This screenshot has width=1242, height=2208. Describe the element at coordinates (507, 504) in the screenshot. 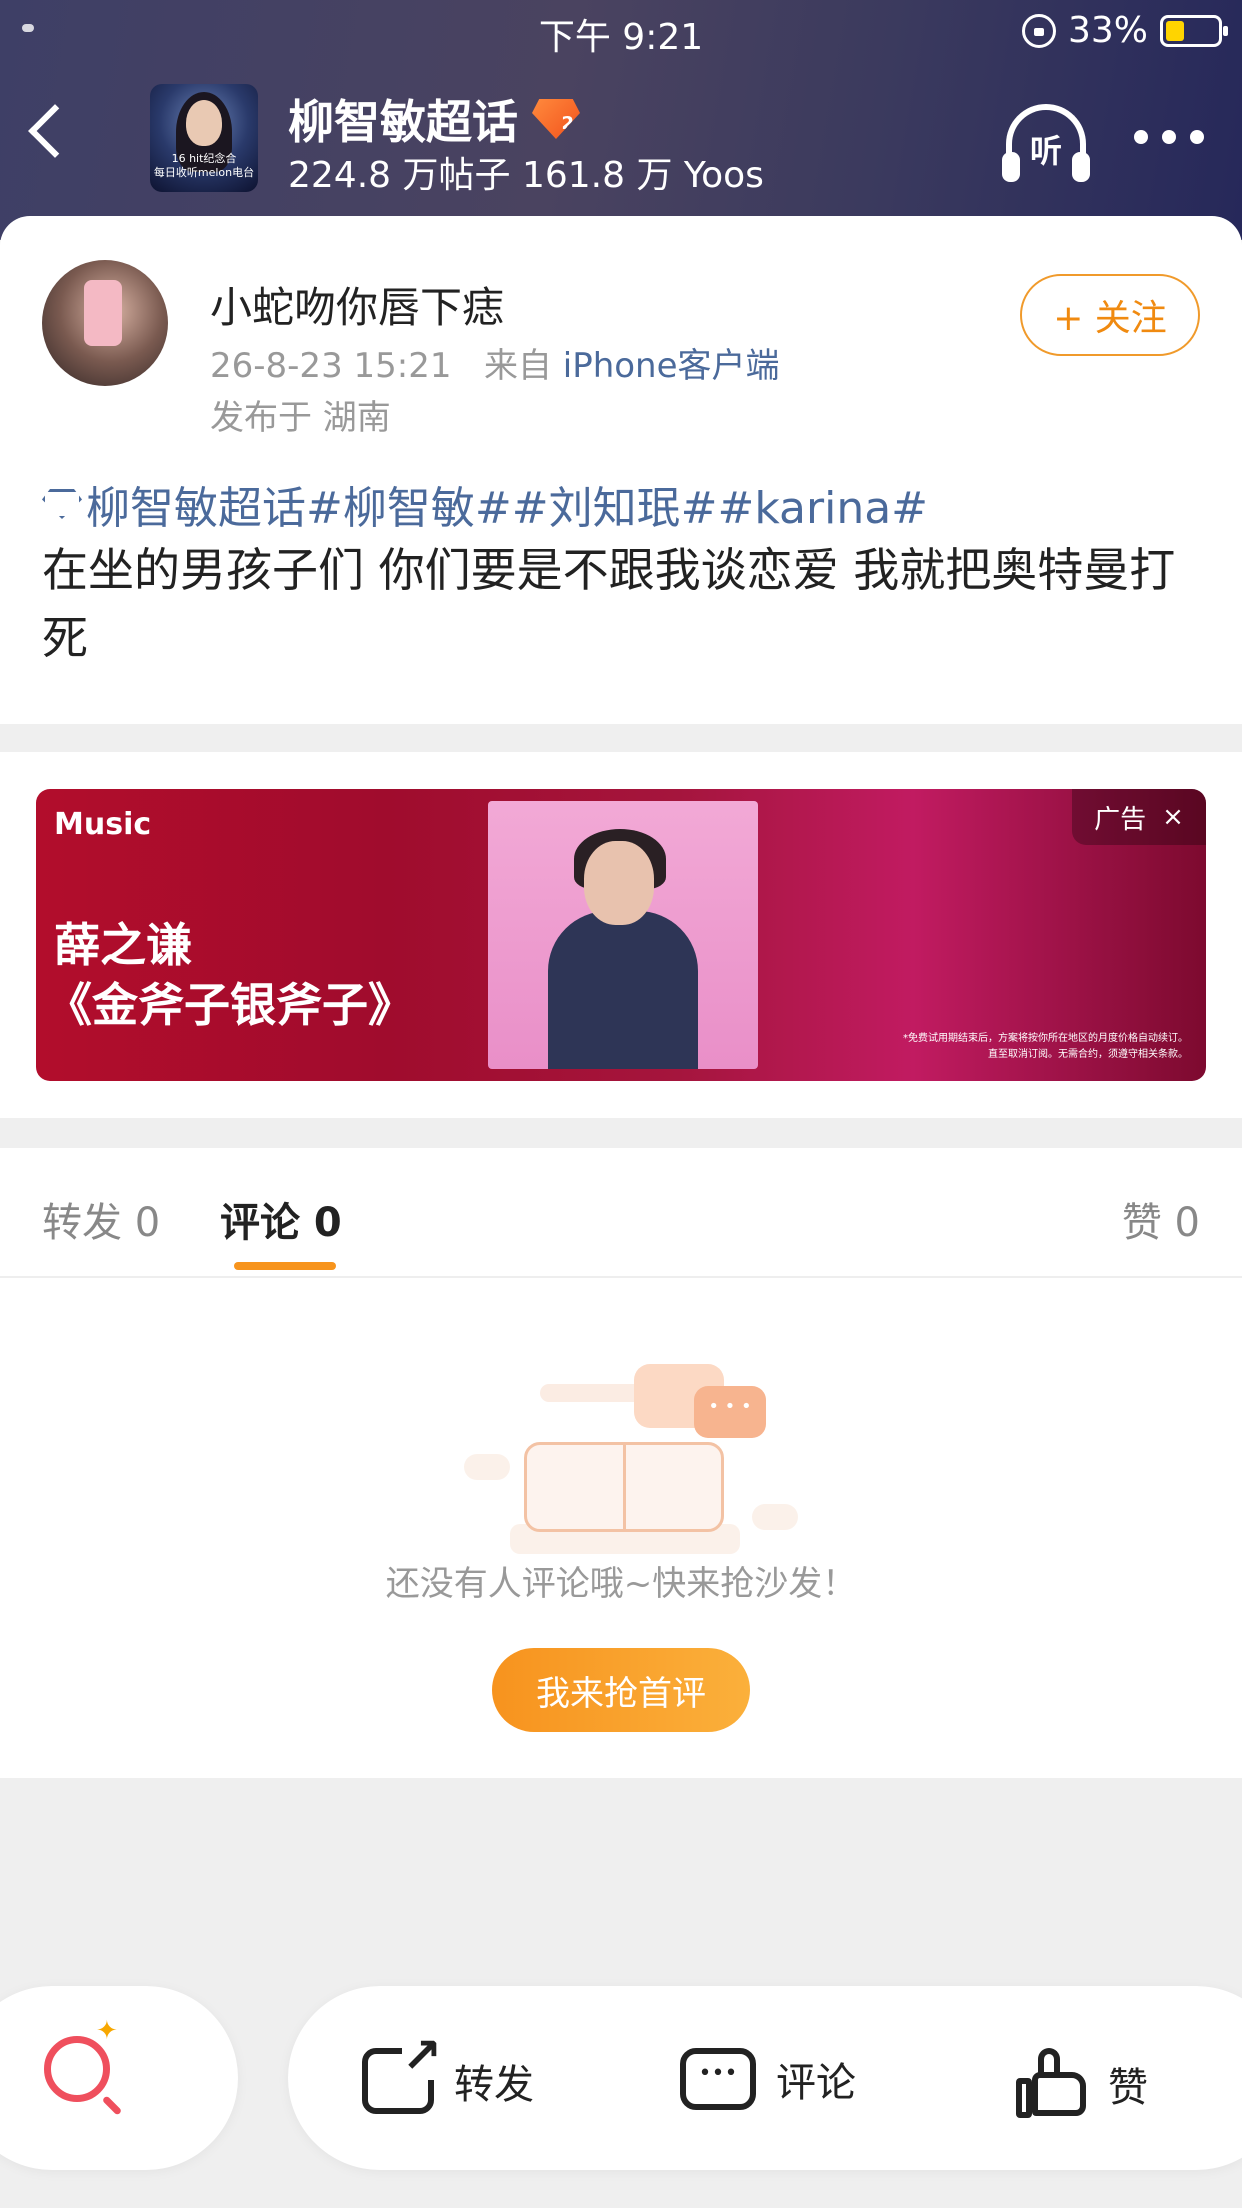

I see `post-tags-text: 柳智敏超话#柳智敏##刘知珉##karina#` at that location.